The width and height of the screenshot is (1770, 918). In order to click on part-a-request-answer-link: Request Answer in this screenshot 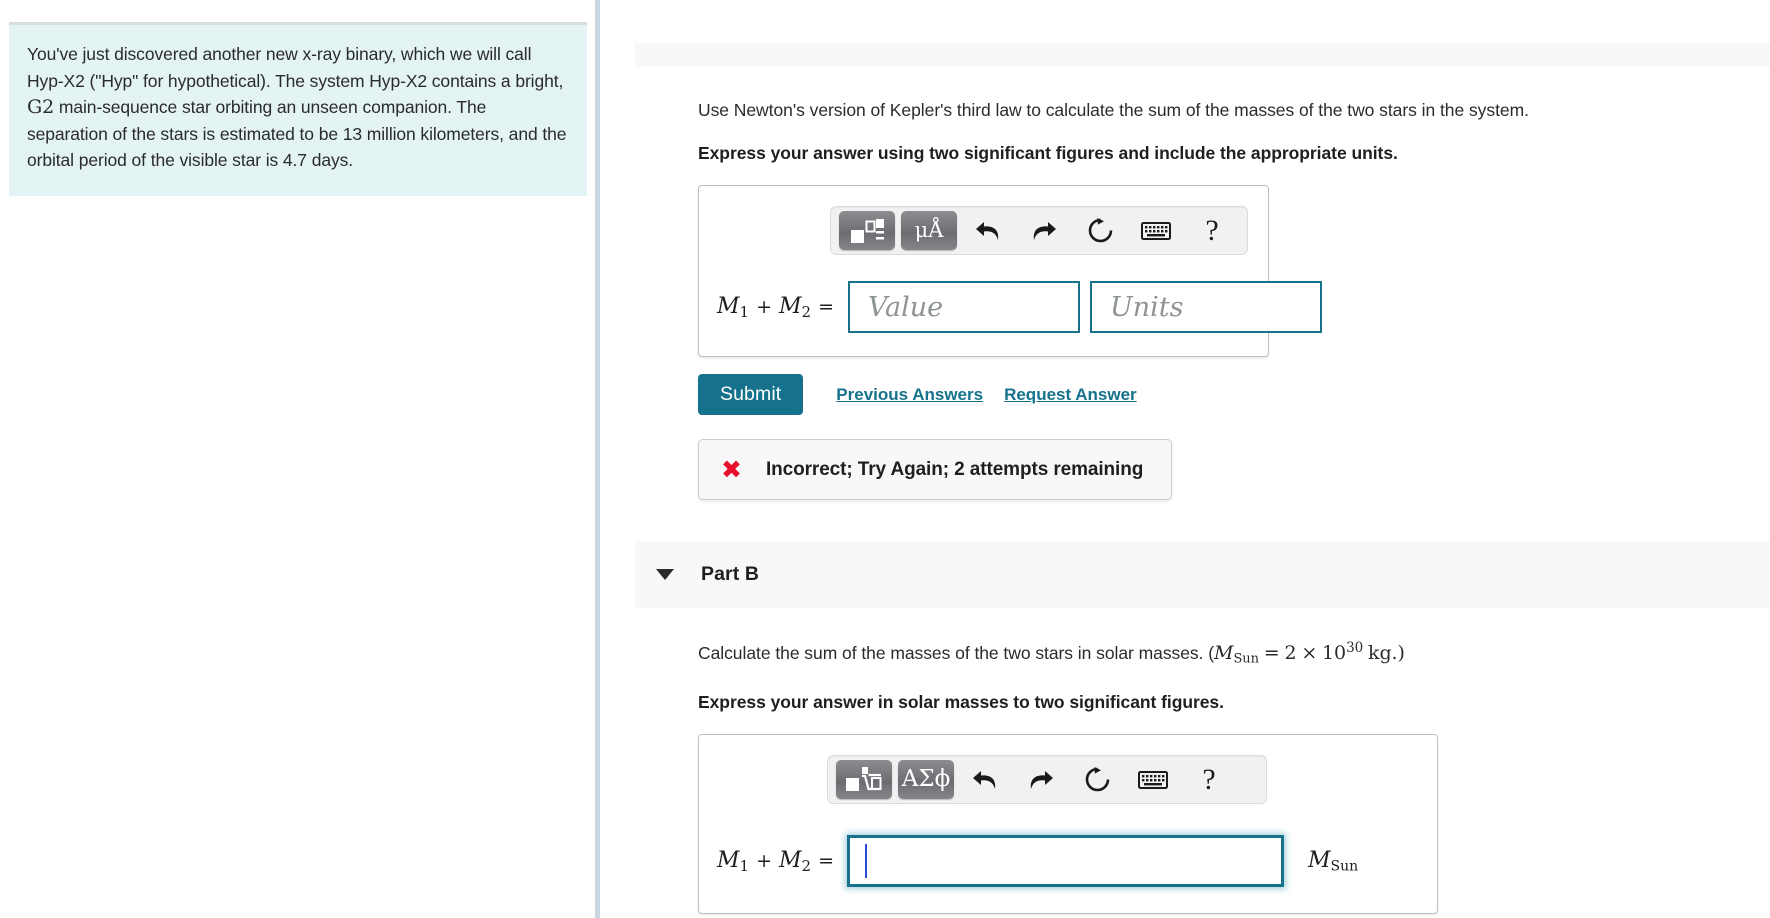, I will do `click(1070, 395)`.